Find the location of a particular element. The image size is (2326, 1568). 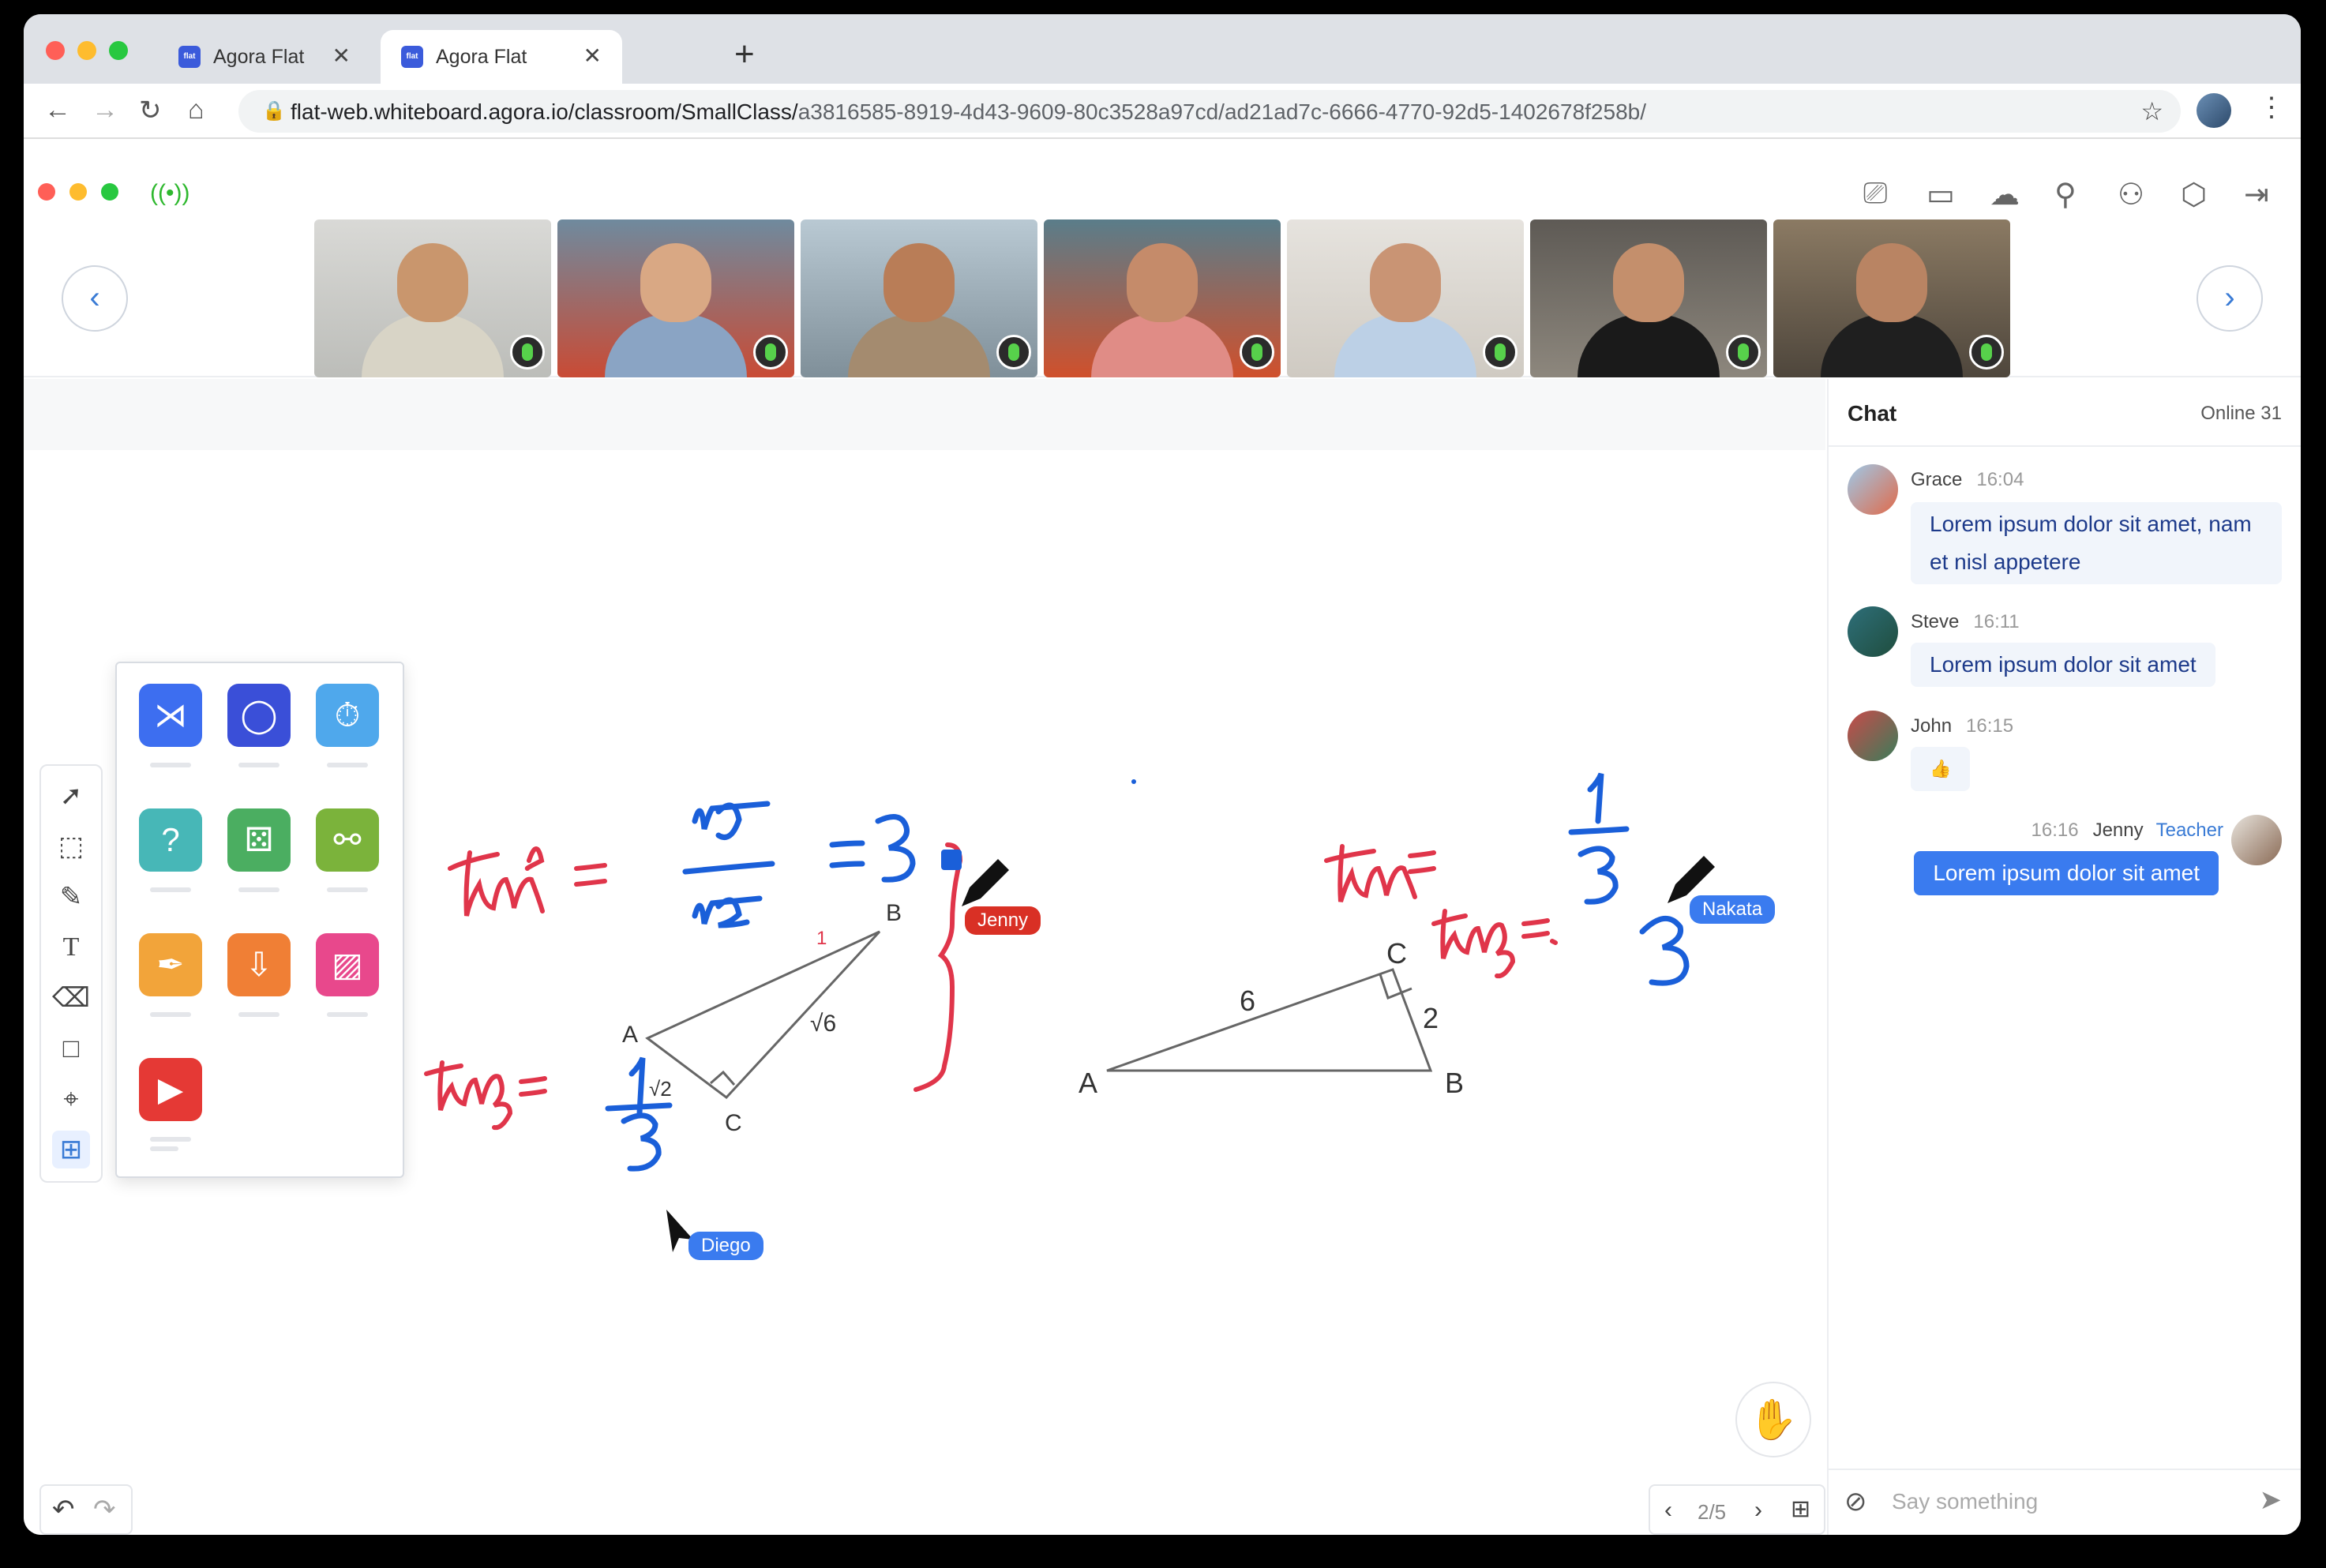

ban-chat-icon: ⊘ is located at coordinates (1855, 1501).